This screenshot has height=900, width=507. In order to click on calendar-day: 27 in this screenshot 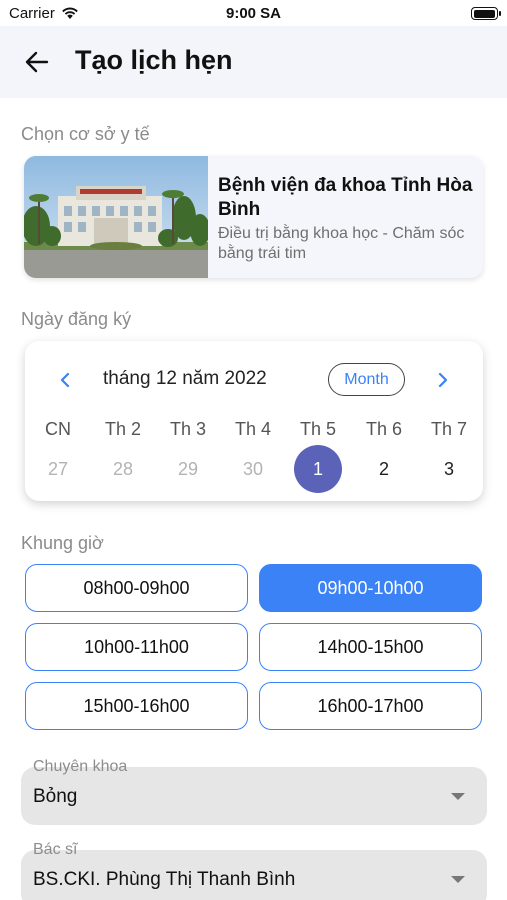, I will do `click(58, 469)`.